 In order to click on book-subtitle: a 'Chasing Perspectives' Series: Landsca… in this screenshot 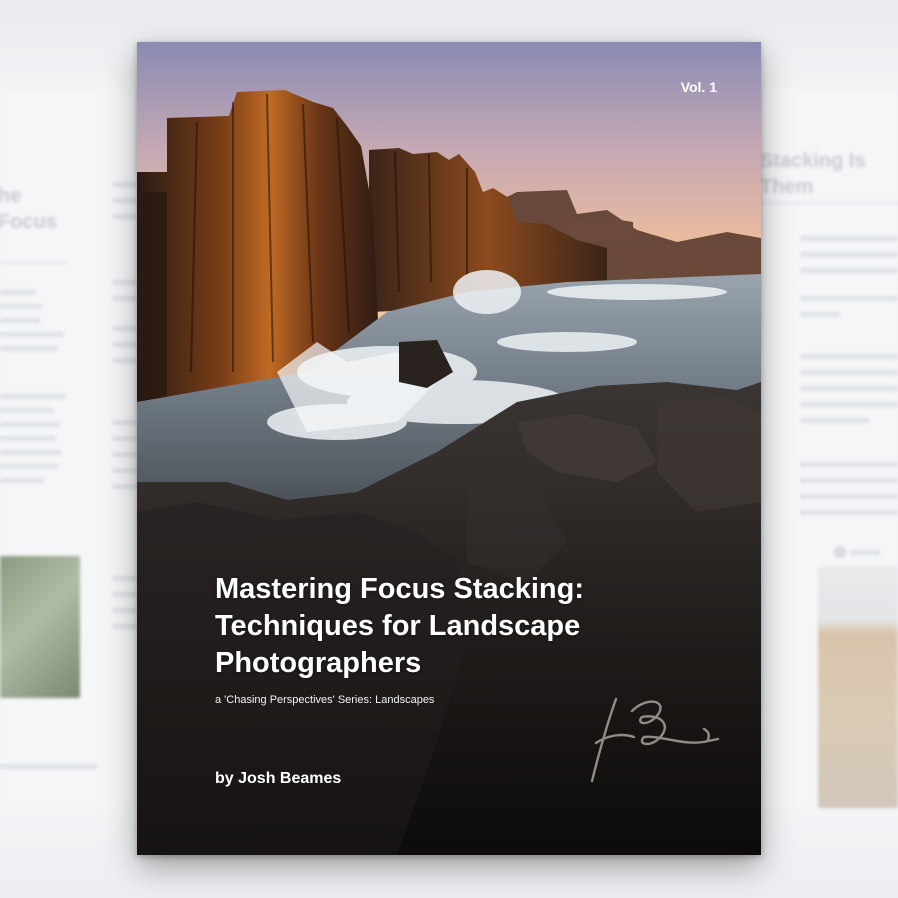, I will do `click(325, 700)`.